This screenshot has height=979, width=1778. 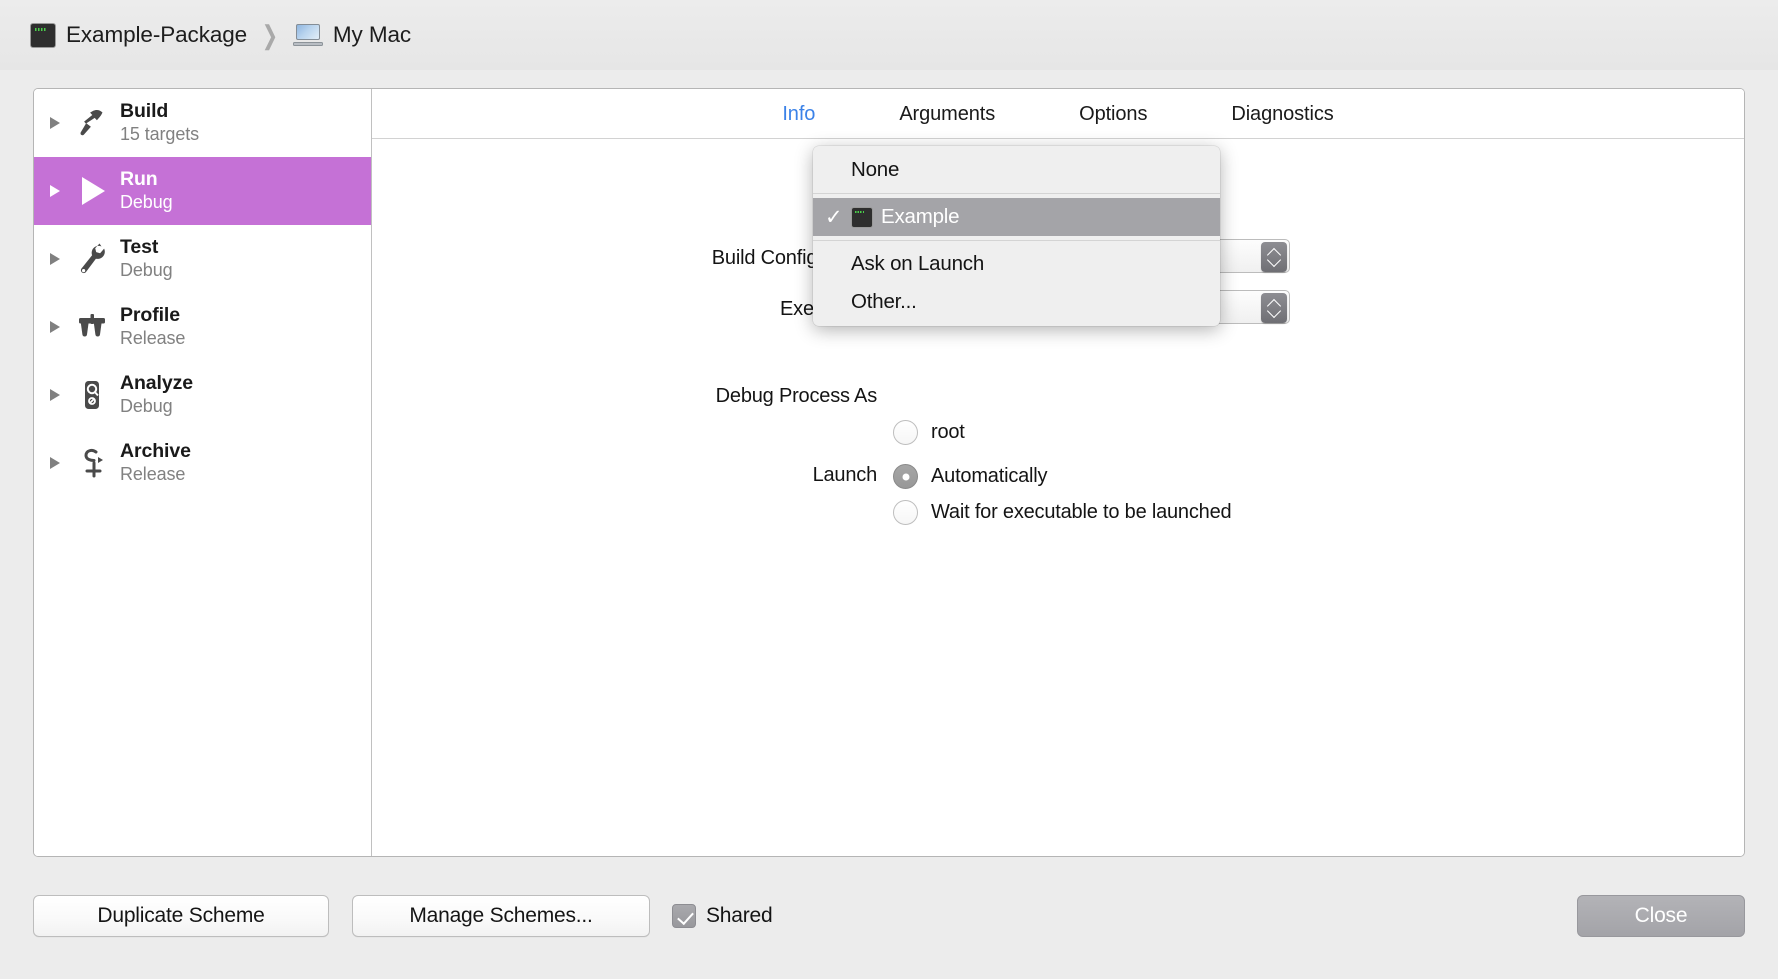 What do you see at coordinates (202, 259) in the screenshot?
I see `sidebar-item-test: Test Debug` at bounding box center [202, 259].